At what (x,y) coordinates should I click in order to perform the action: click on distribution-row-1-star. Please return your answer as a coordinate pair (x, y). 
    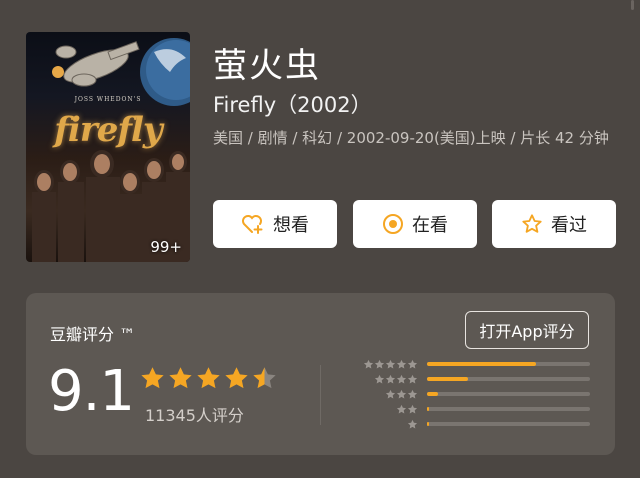
    Looking at the image, I should click on (474, 424).